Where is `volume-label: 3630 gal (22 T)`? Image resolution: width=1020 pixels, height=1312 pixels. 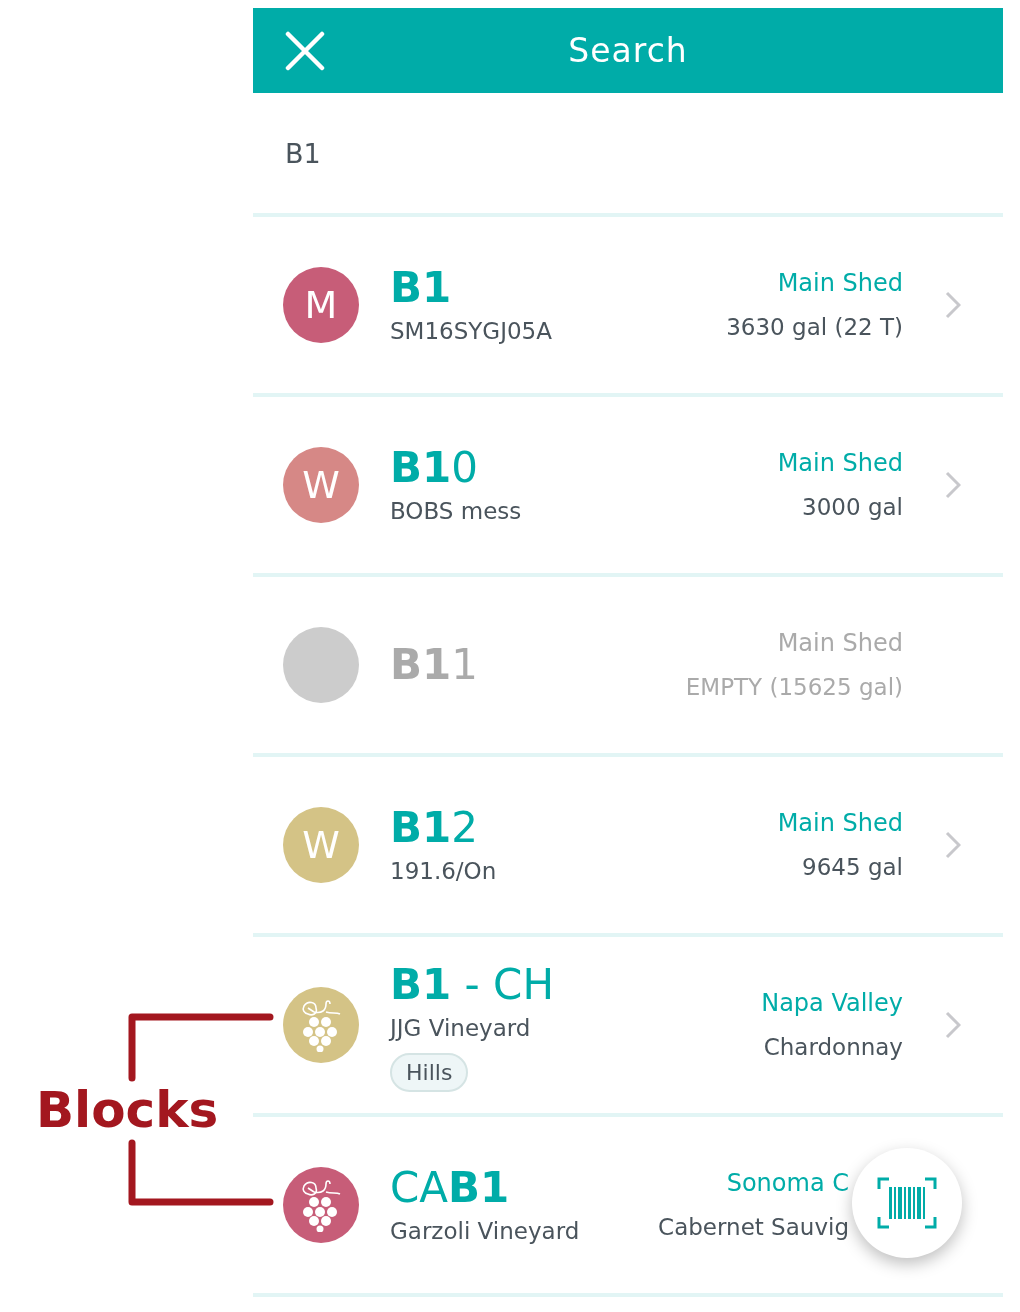 volume-label: 3630 gal (22 T) is located at coordinates (814, 327).